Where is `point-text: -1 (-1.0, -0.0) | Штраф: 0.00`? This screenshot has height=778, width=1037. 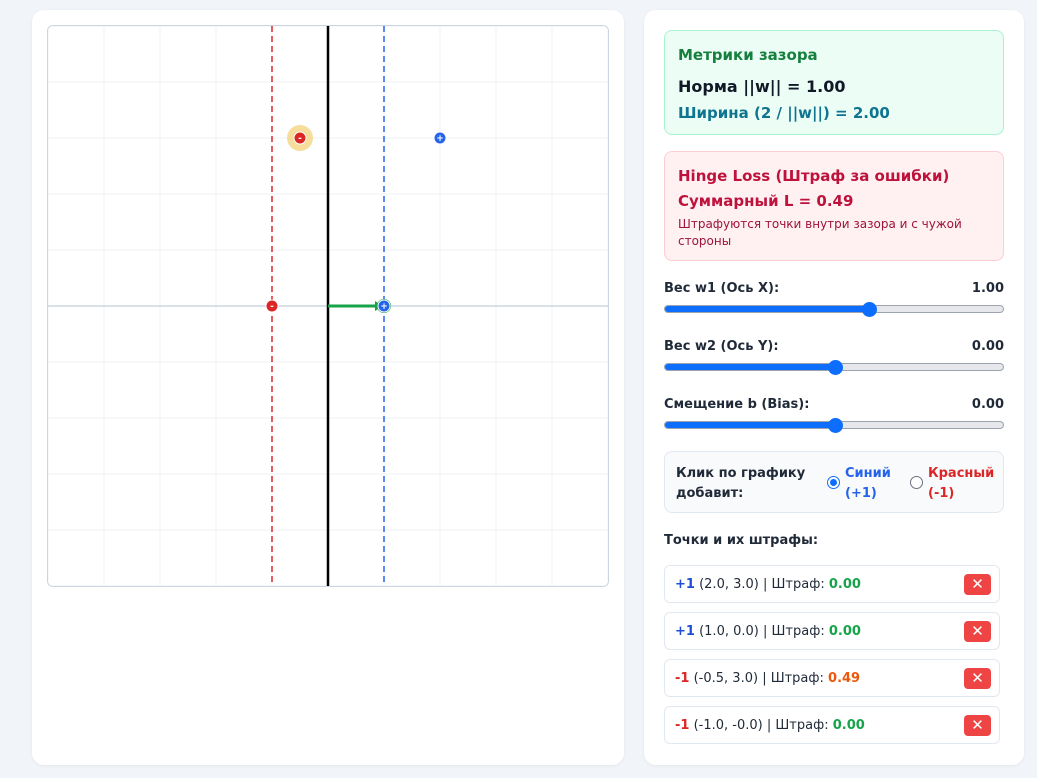
point-text: -1 (-1.0, -0.0) | Штраф: 0.00 is located at coordinates (770, 725).